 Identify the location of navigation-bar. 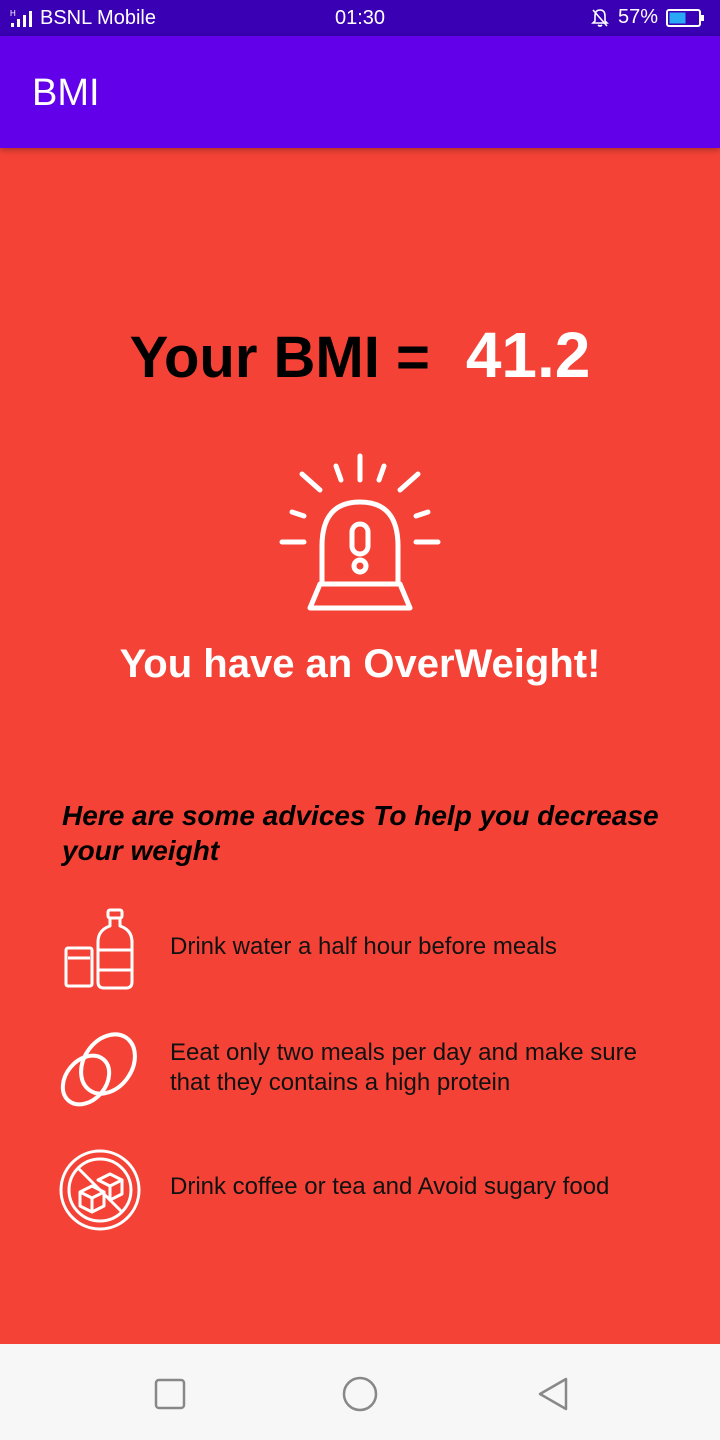
(360, 1392).